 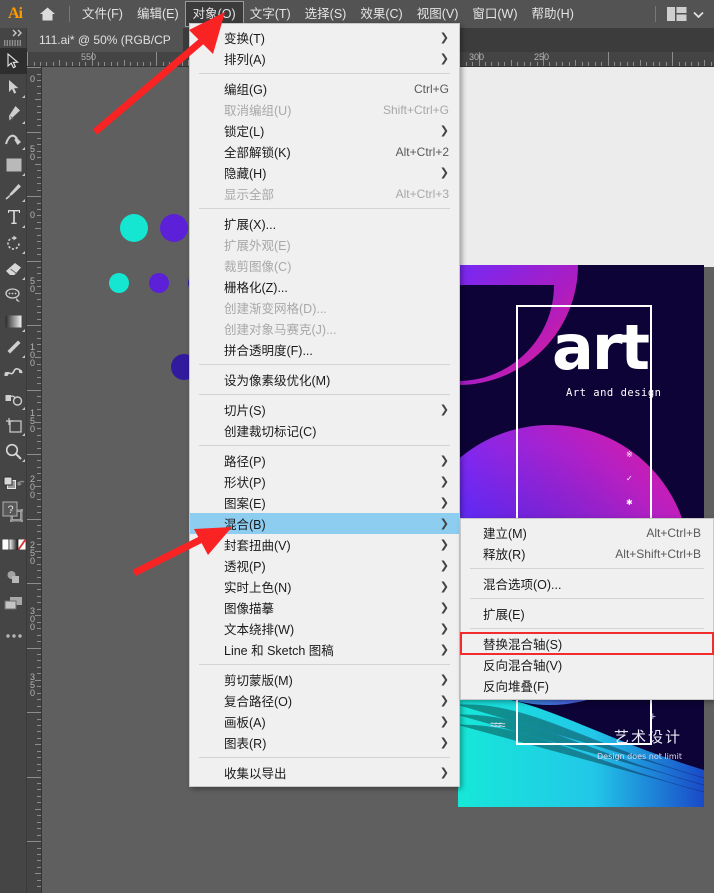 I want to click on object-menu-item: 隐藏(H) ❯, so click(x=324, y=172).